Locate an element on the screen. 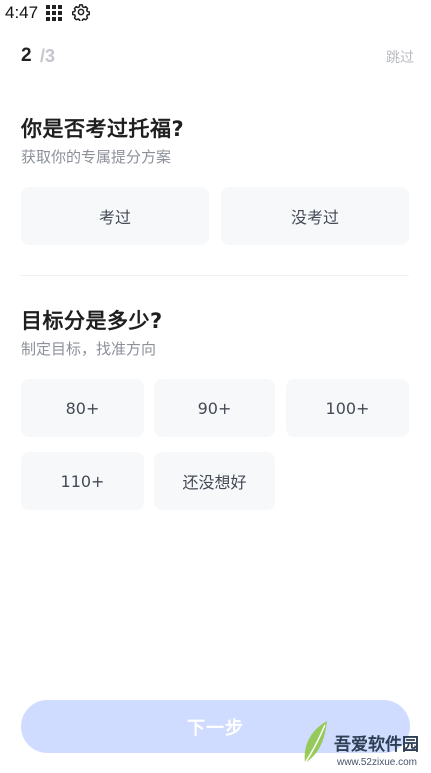 This screenshot has width=431, height=773. status-bar: 4:47 is located at coordinates (215, 13).